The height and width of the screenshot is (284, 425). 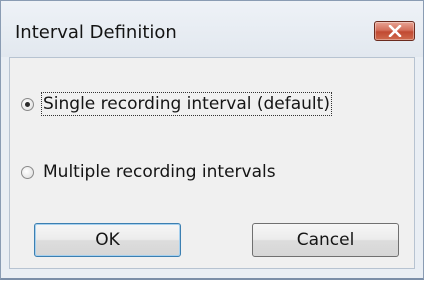 I want to click on close-icon, so click(x=394, y=31).